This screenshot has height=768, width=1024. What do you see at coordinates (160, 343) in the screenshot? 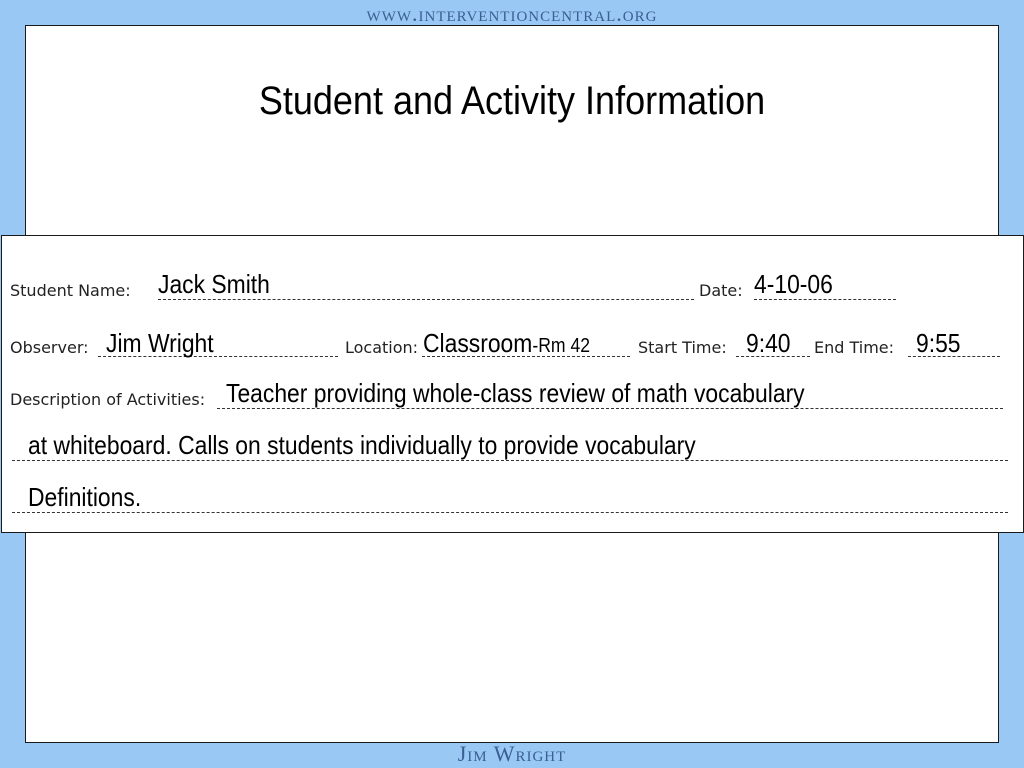
I see `observer-value: Jim Wright` at bounding box center [160, 343].